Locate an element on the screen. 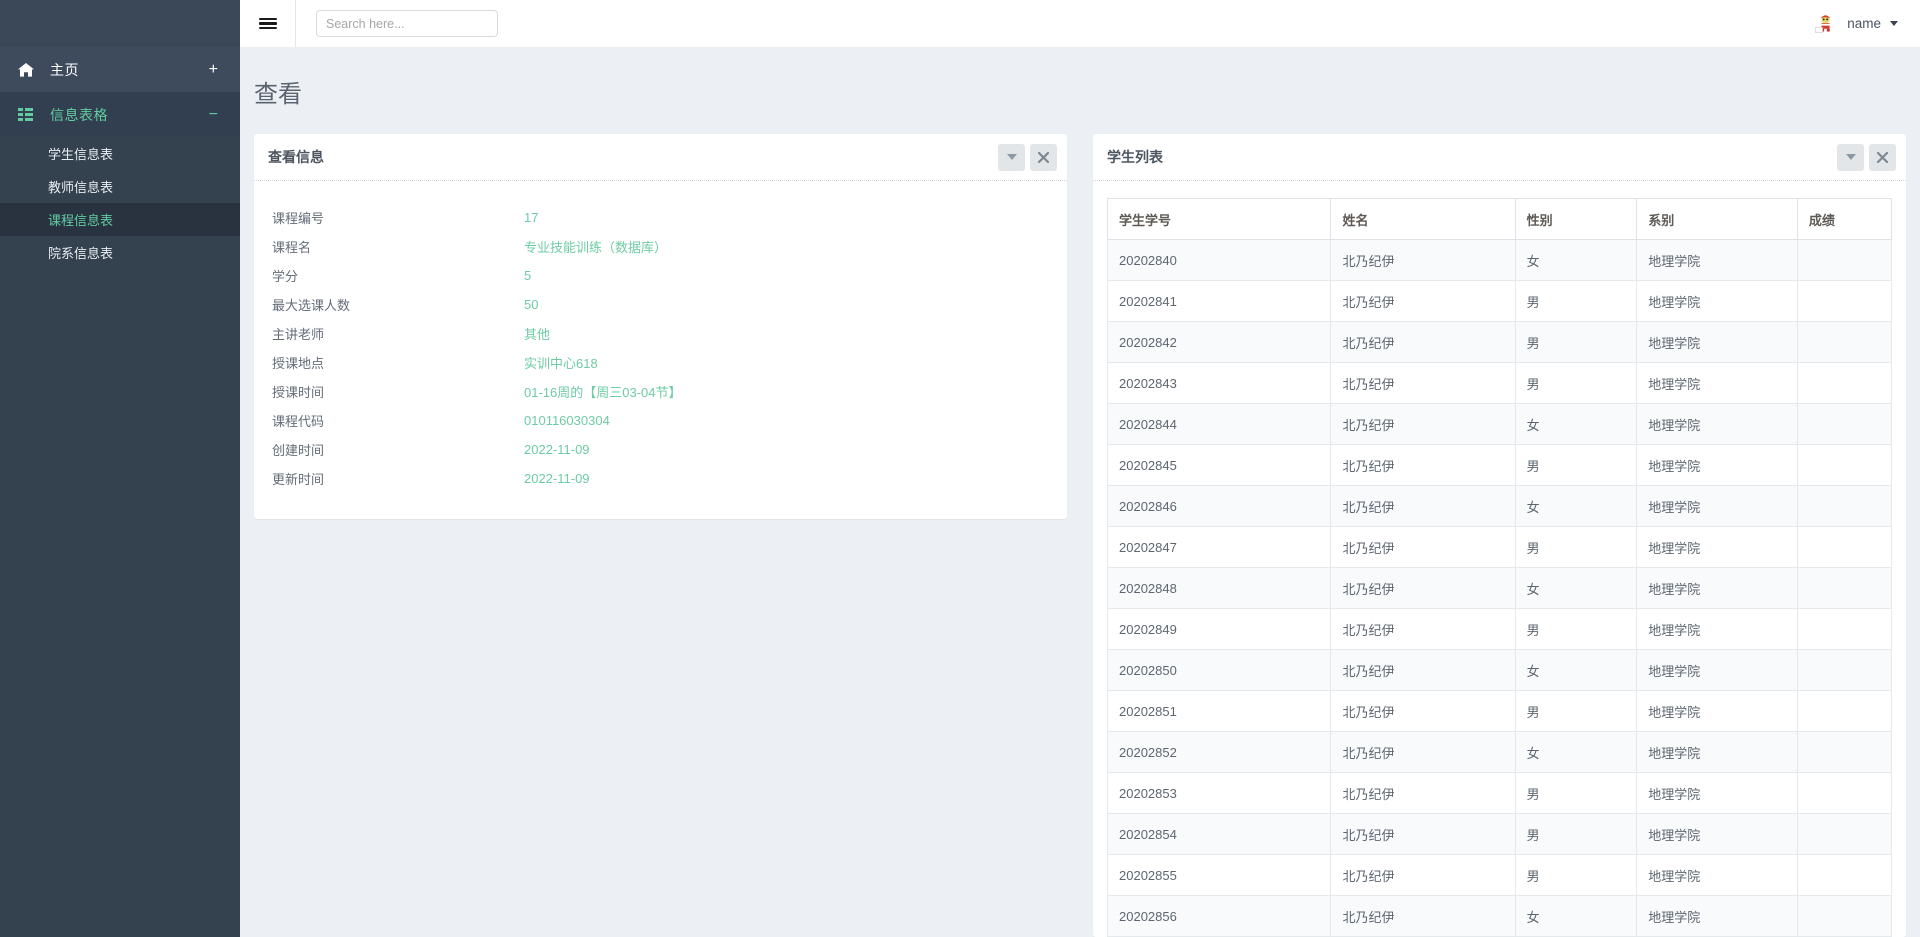  info-value: 2022-11-09 is located at coordinates (557, 449).